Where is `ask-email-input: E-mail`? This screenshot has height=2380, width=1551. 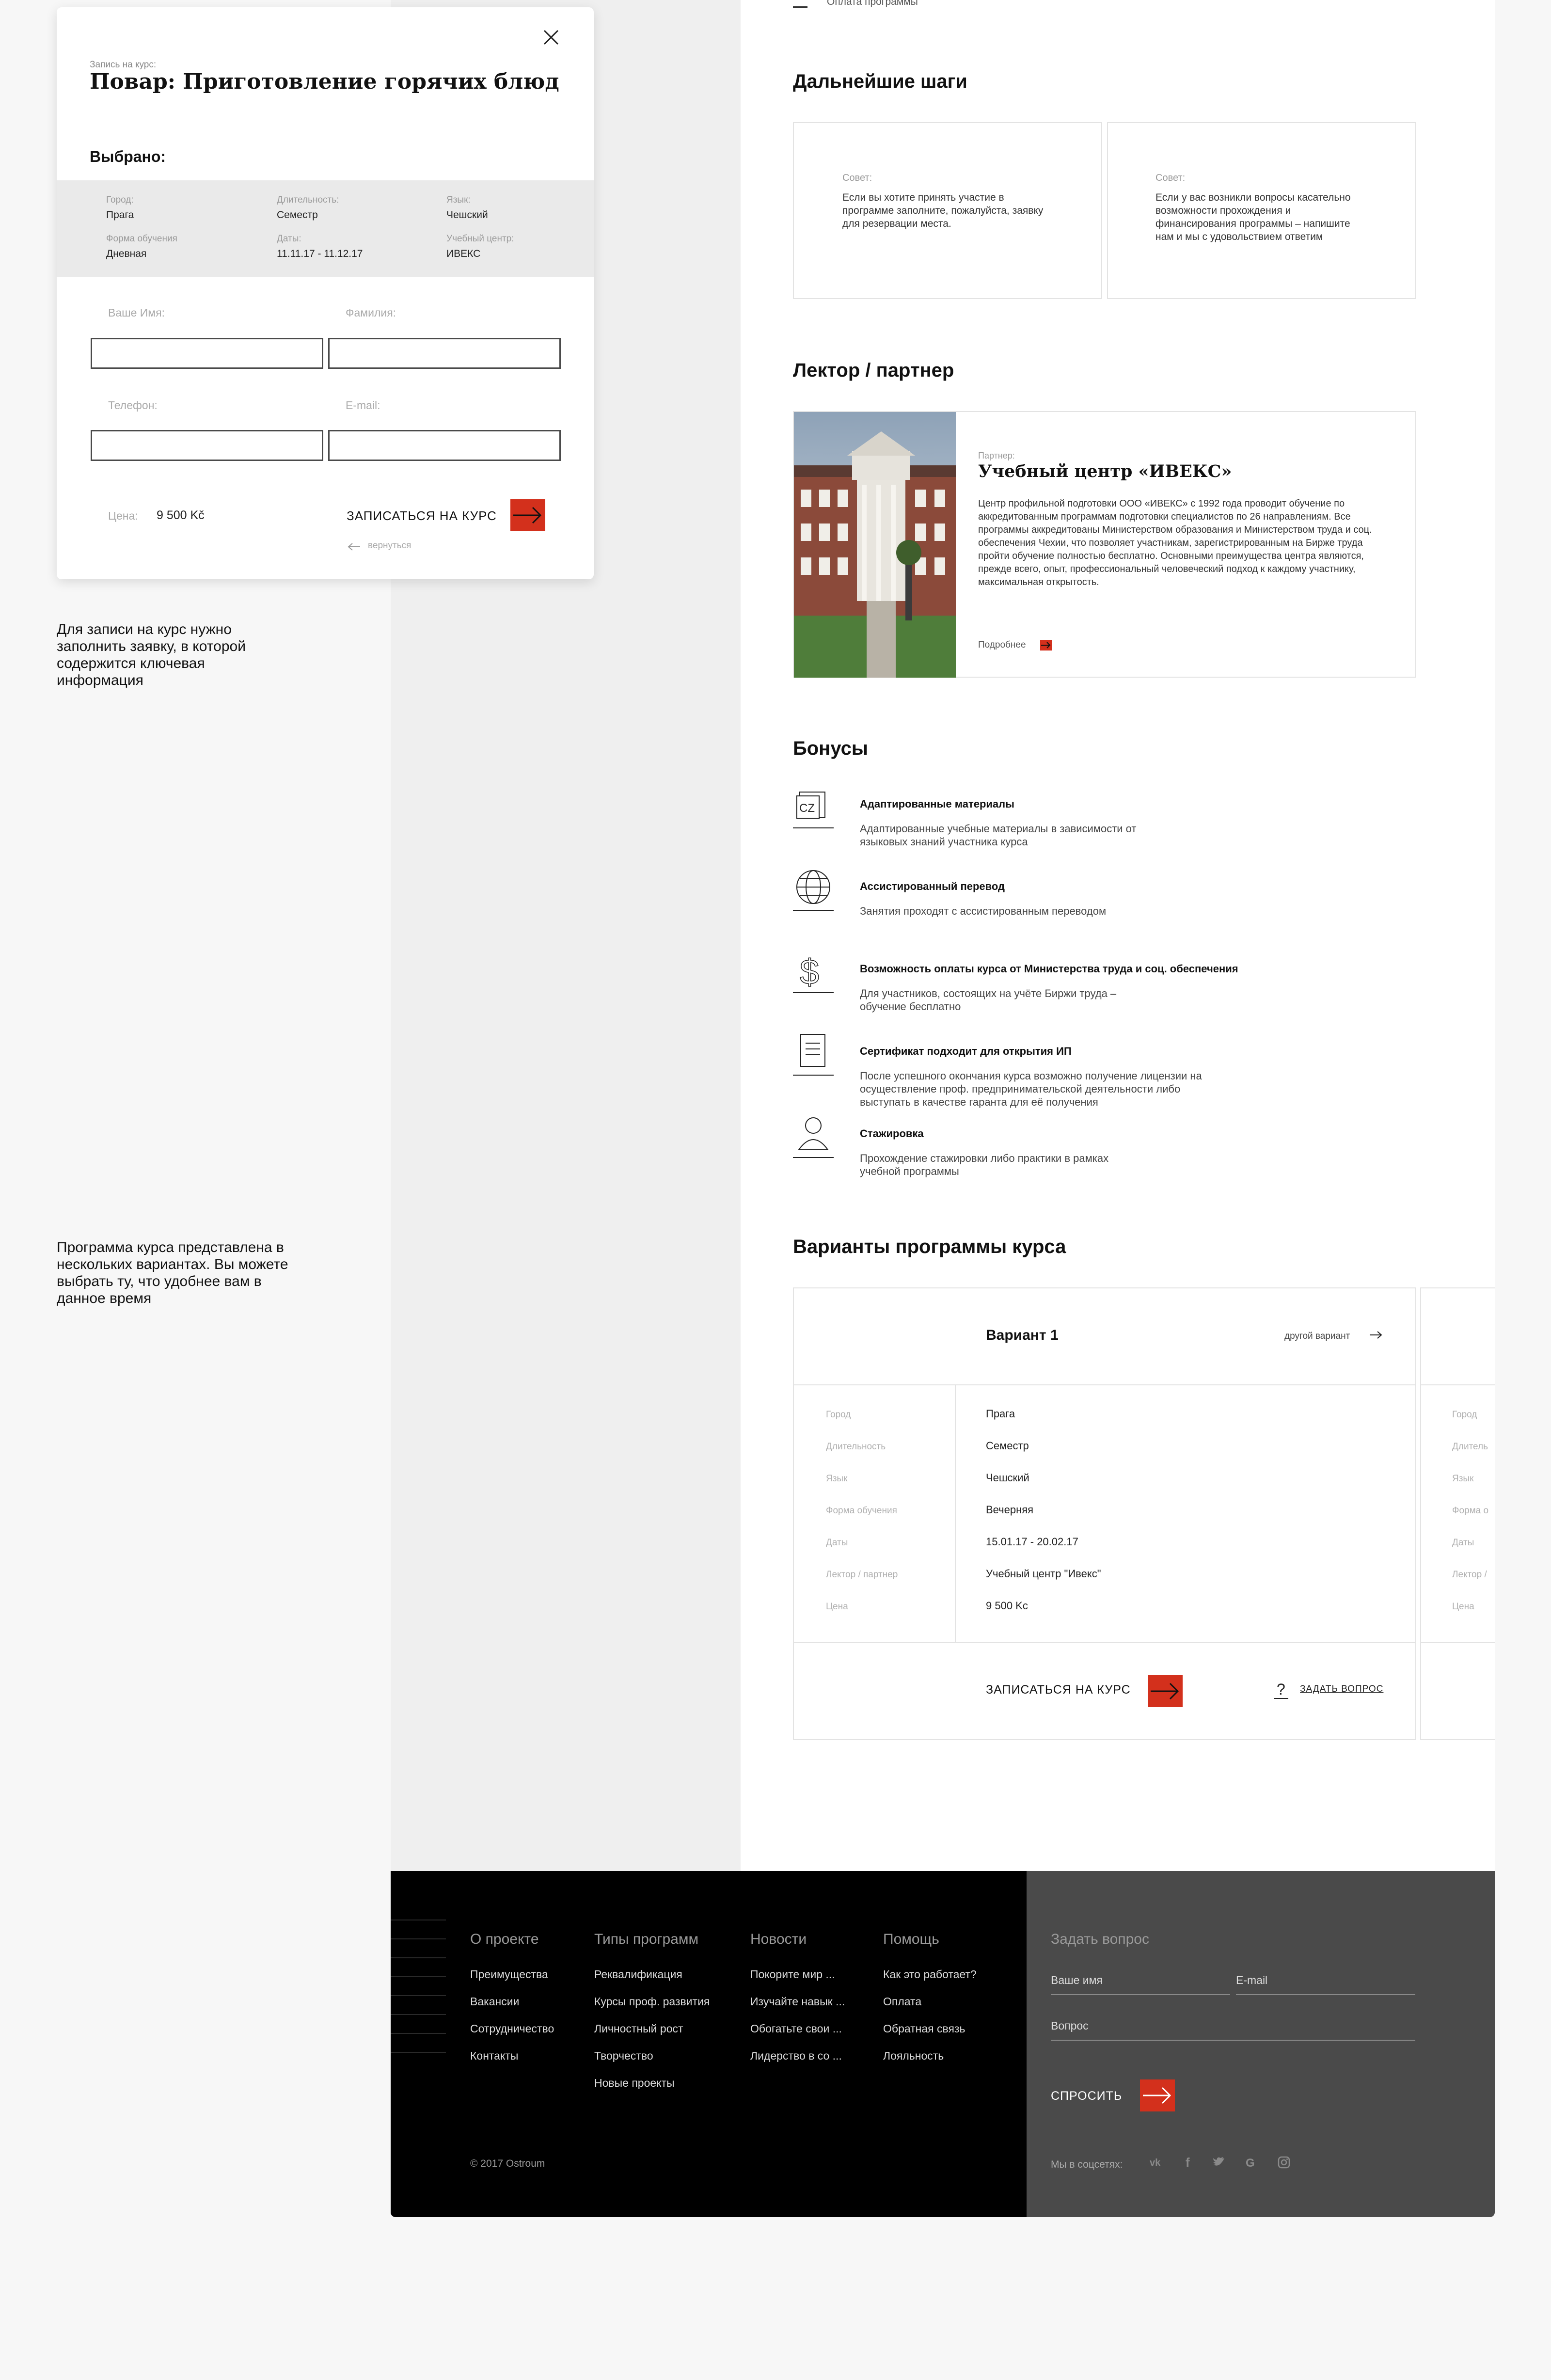
ask-email-input: E-mail is located at coordinates (1325, 1985).